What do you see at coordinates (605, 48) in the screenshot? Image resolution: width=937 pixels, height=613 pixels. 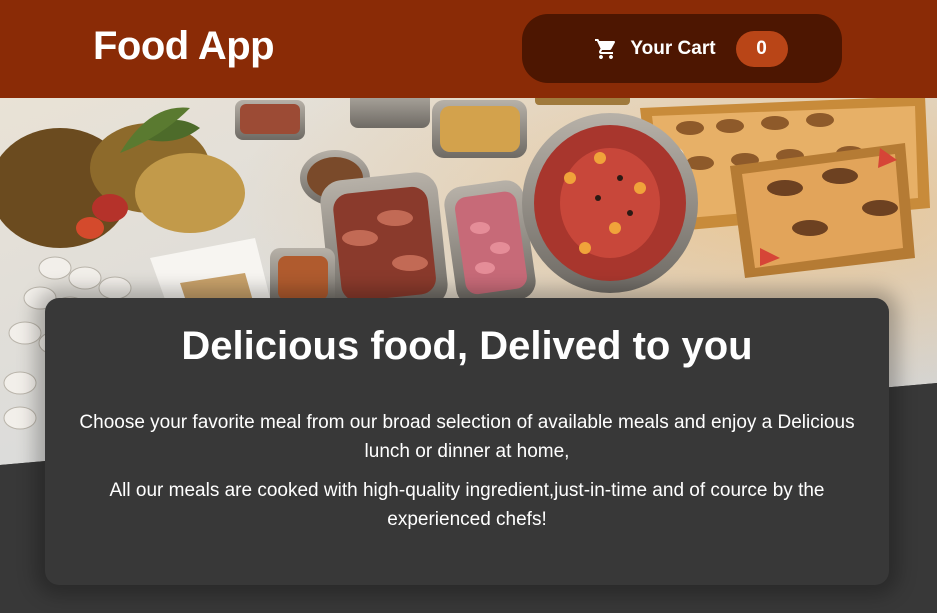 I see `shopping-cart-icon` at bounding box center [605, 48].